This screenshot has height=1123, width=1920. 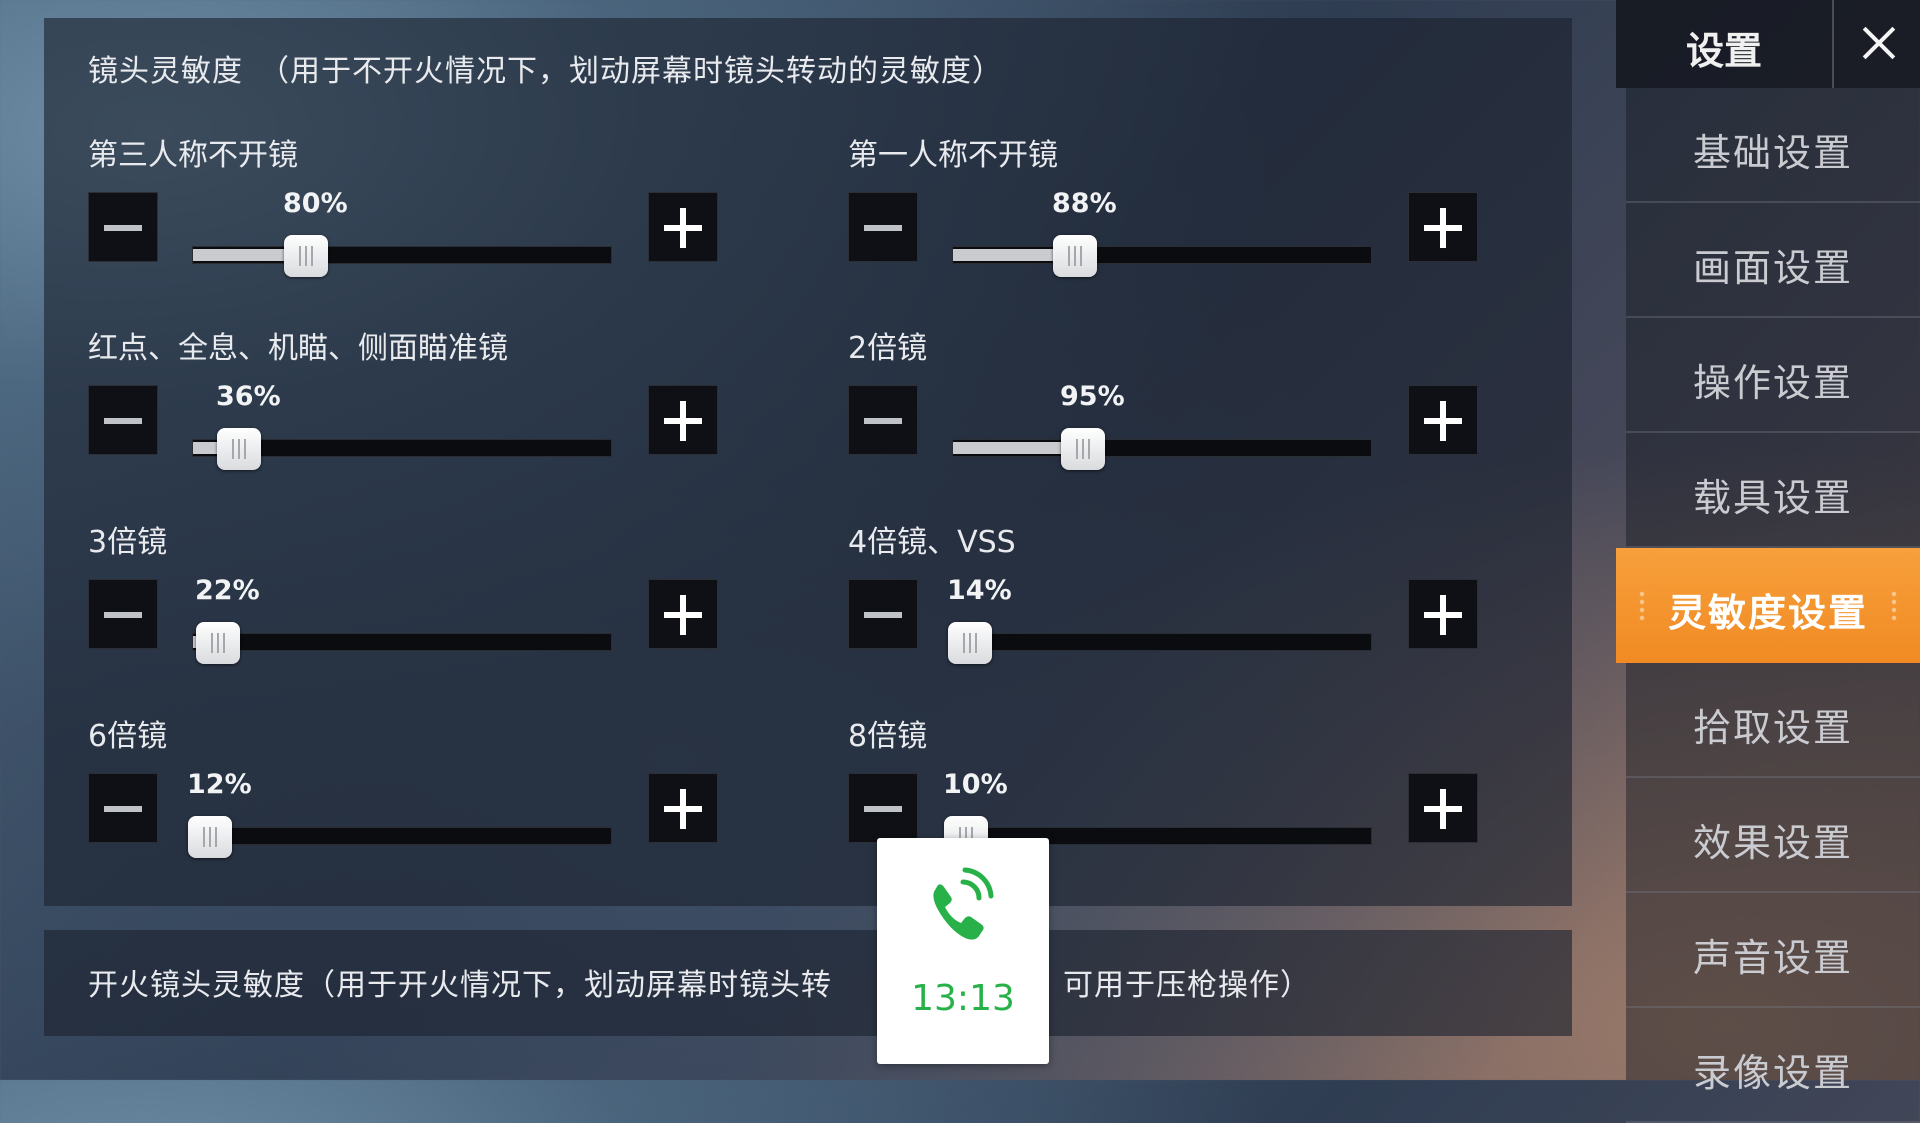 I want to click on fire-sensitivity-title-left: 开火镜头灵敏度（用于开火情况下，划动屏幕时镜头转, so click(x=460, y=985).